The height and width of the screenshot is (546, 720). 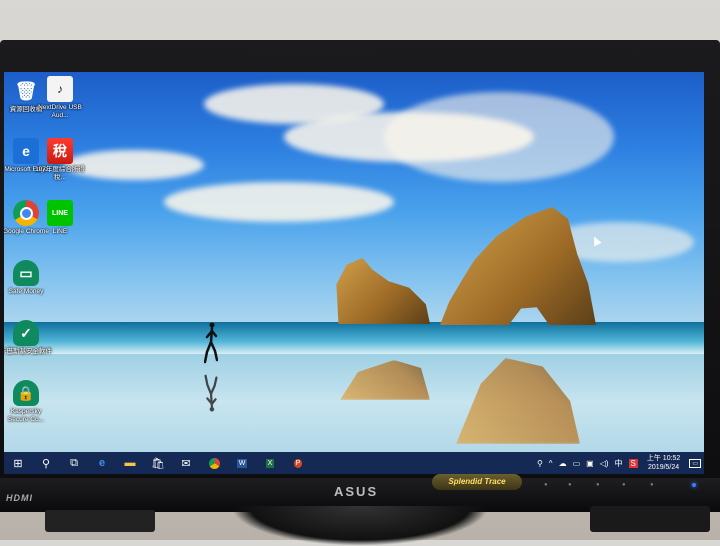 What do you see at coordinates (663, 463) in the screenshot?
I see `clock: 上午 10:52 2019/5/24` at bounding box center [663, 463].